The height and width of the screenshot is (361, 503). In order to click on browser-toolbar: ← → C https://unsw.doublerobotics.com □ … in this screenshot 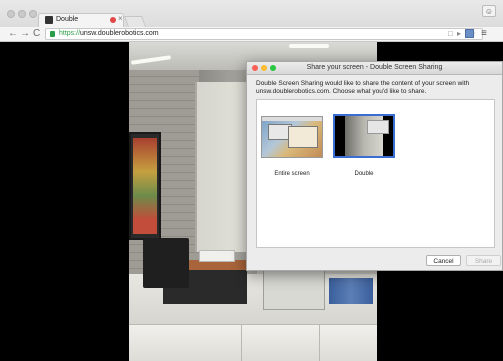, I will do `click(251, 34)`.